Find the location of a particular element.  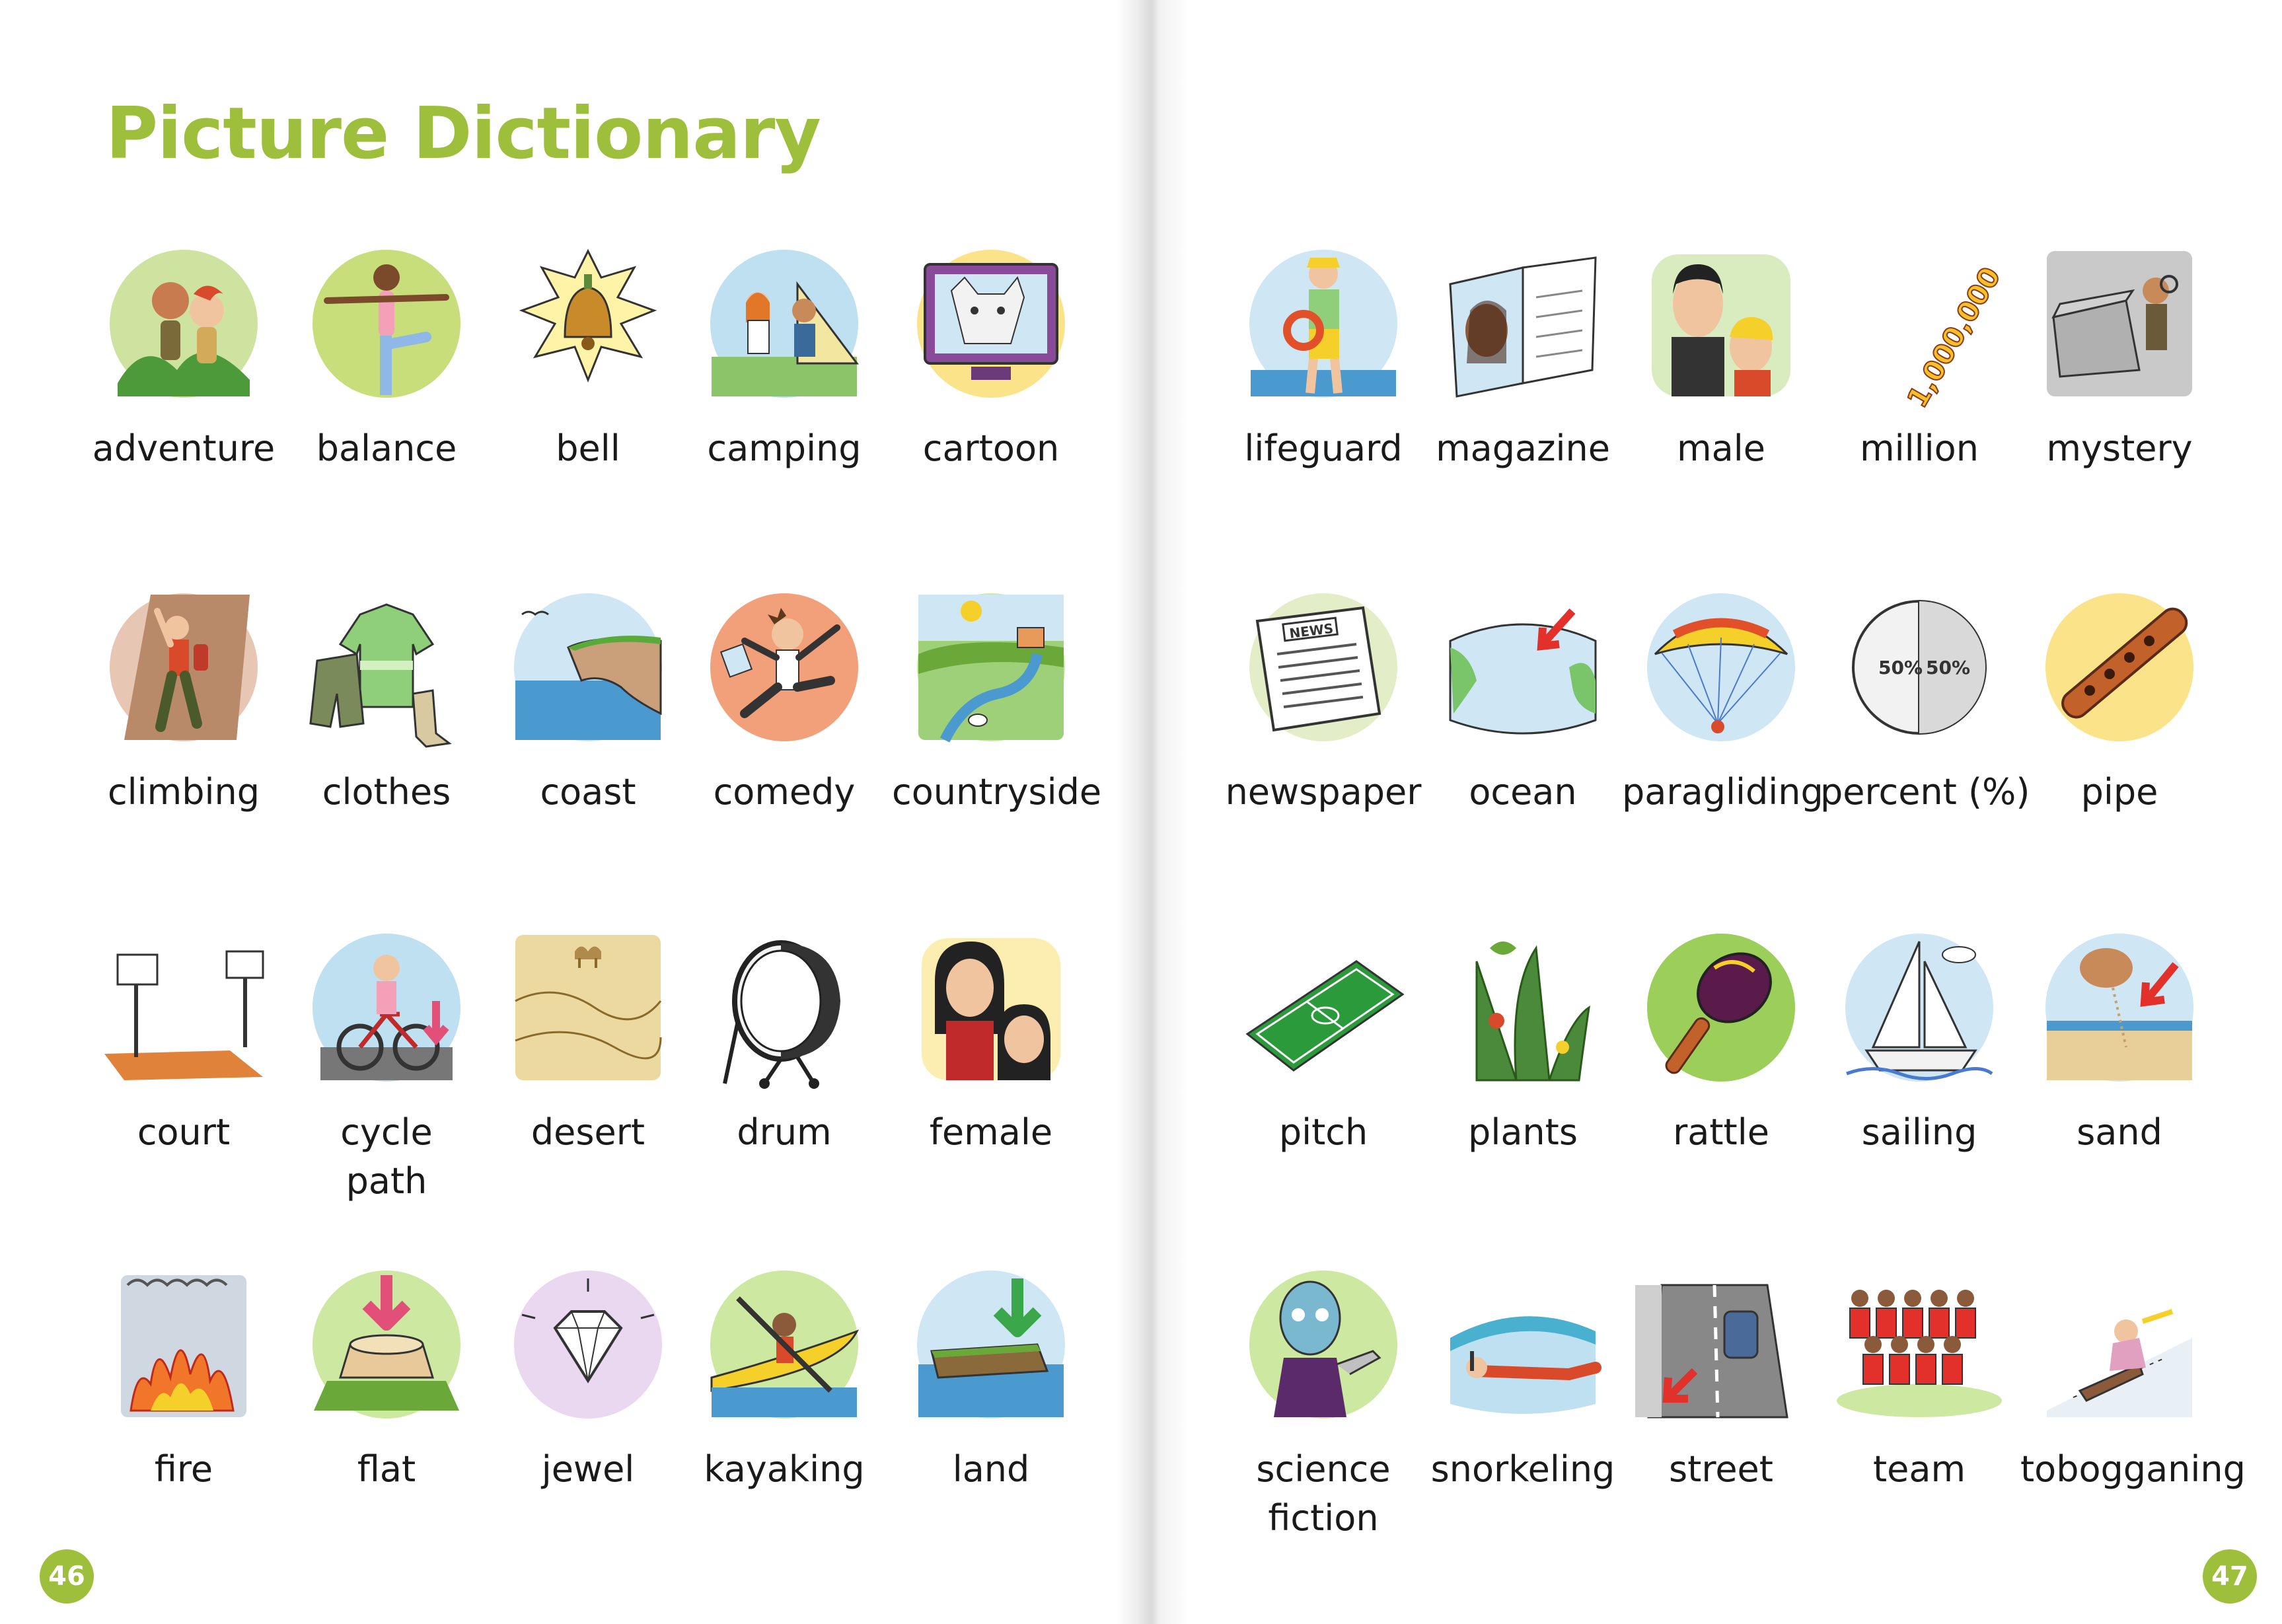

dictionary-entry: jewel is located at coordinates (588, 1377).